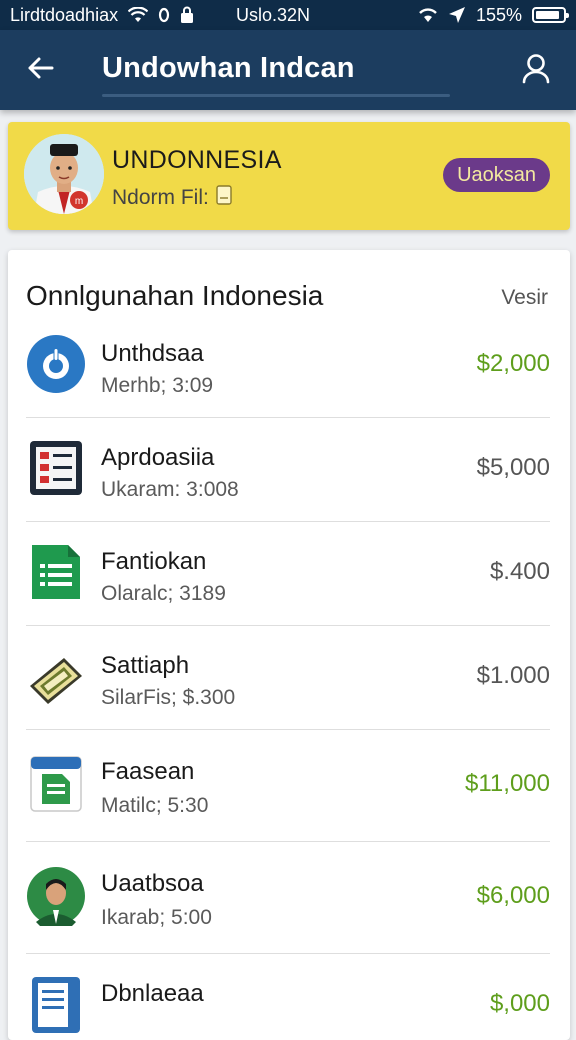  I want to click on user-icon, so click(536, 70).